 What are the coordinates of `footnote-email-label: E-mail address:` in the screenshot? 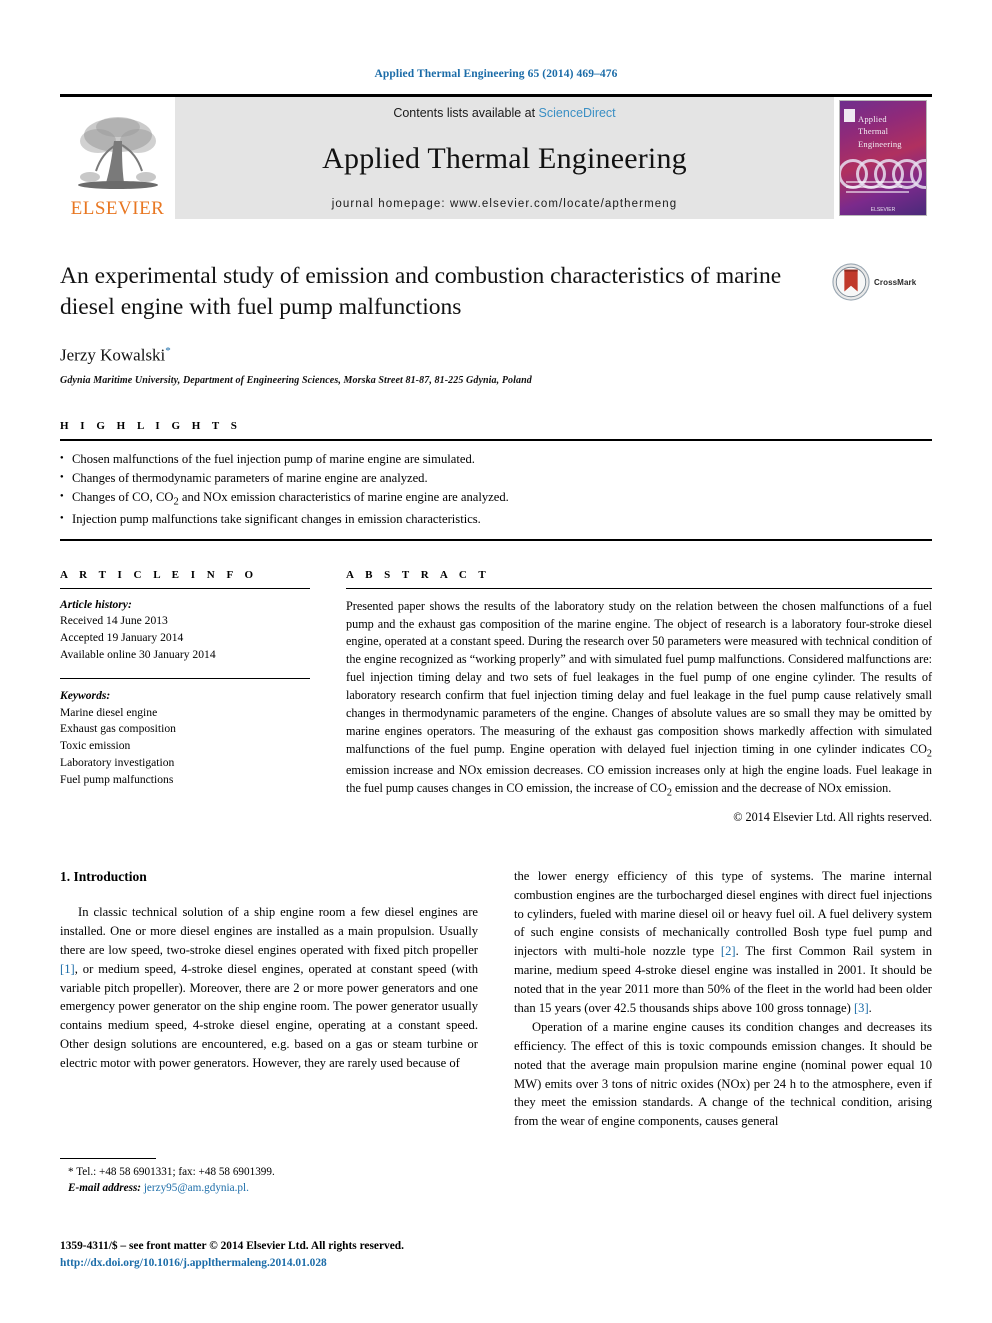 It's located at (105, 1188).